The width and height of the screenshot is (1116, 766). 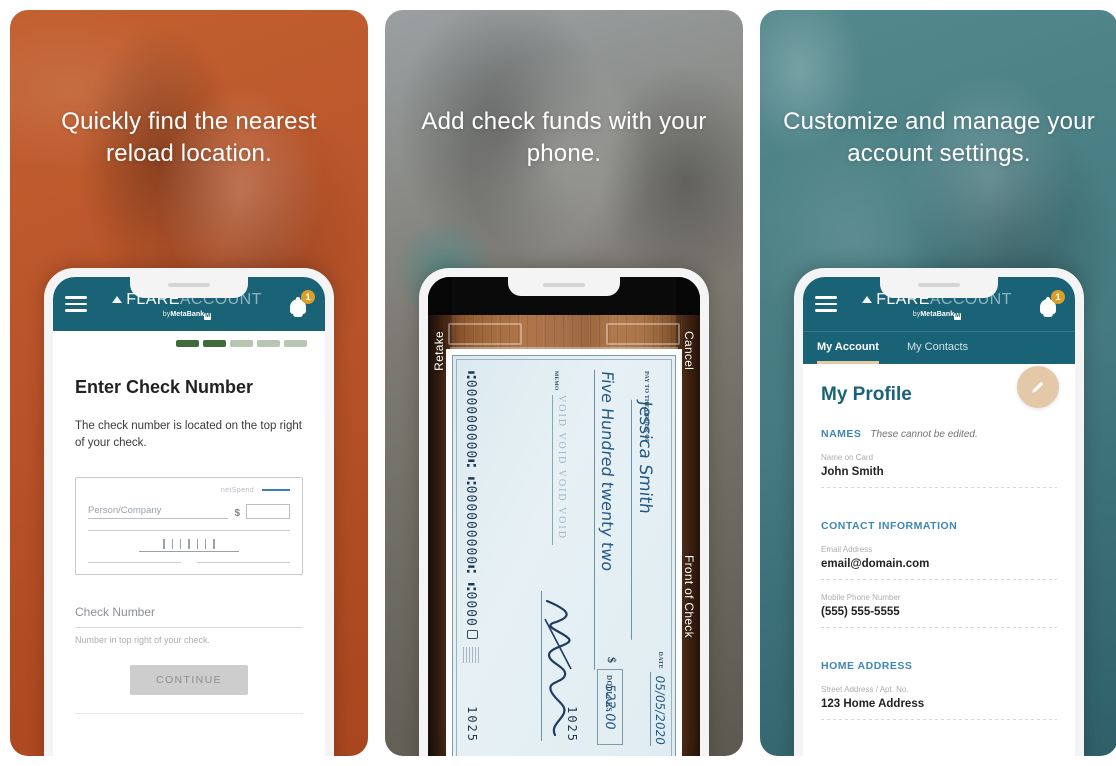 What do you see at coordinates (189, 304) in the screenshot?
I see `app-header-1: FLAREACCOUNT byMetaBankM 1` at bounding box center [189, 304].